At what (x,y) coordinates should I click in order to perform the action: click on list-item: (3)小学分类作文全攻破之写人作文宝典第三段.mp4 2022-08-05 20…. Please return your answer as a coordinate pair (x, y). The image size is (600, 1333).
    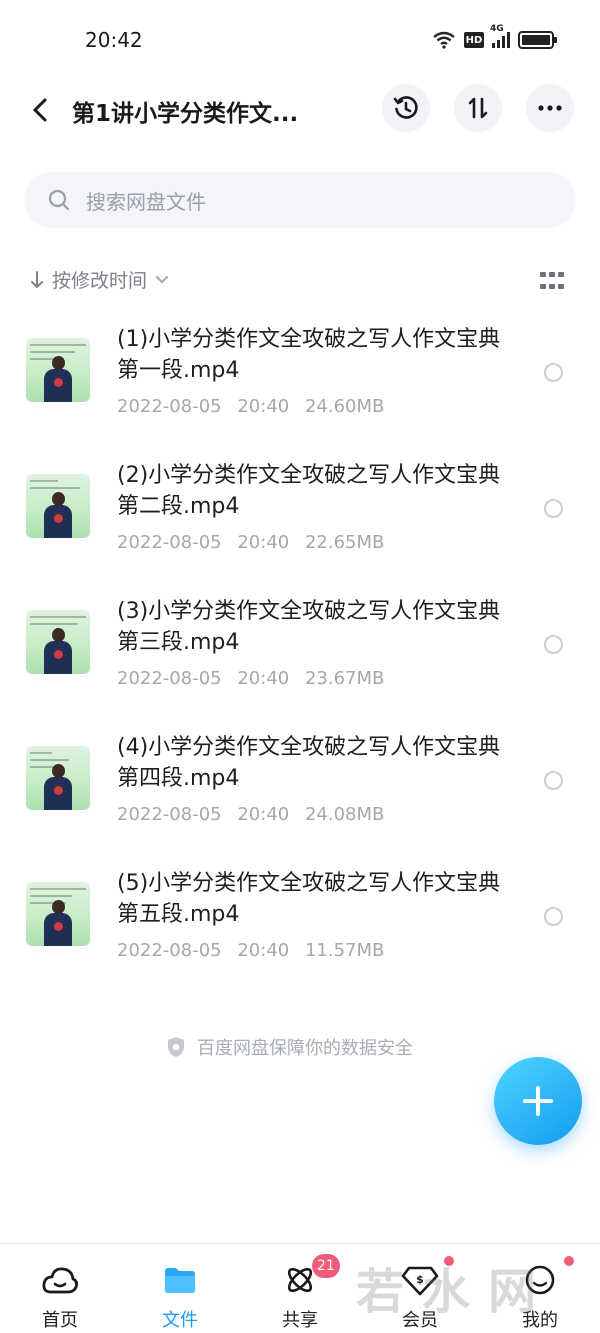
    Looking at the image, I should click on (300, 644).